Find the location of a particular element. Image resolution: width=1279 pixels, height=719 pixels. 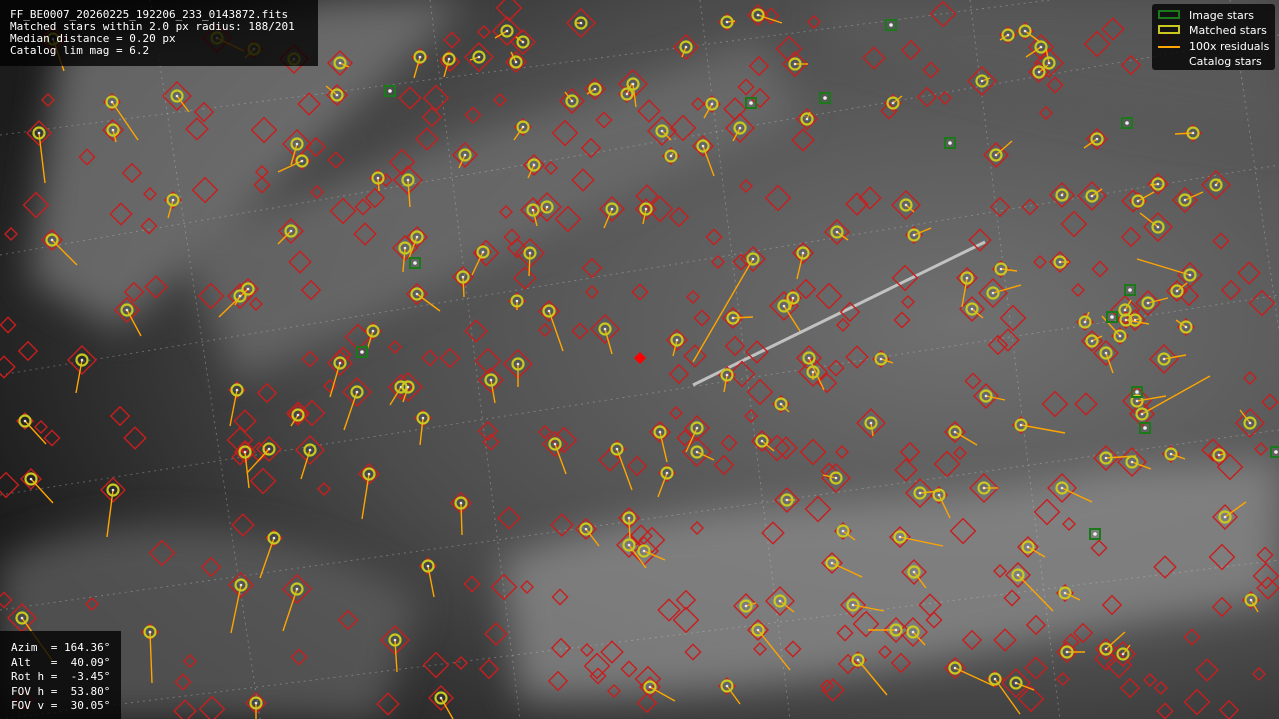

green-square-icon is located at coordinates (1169, 14).